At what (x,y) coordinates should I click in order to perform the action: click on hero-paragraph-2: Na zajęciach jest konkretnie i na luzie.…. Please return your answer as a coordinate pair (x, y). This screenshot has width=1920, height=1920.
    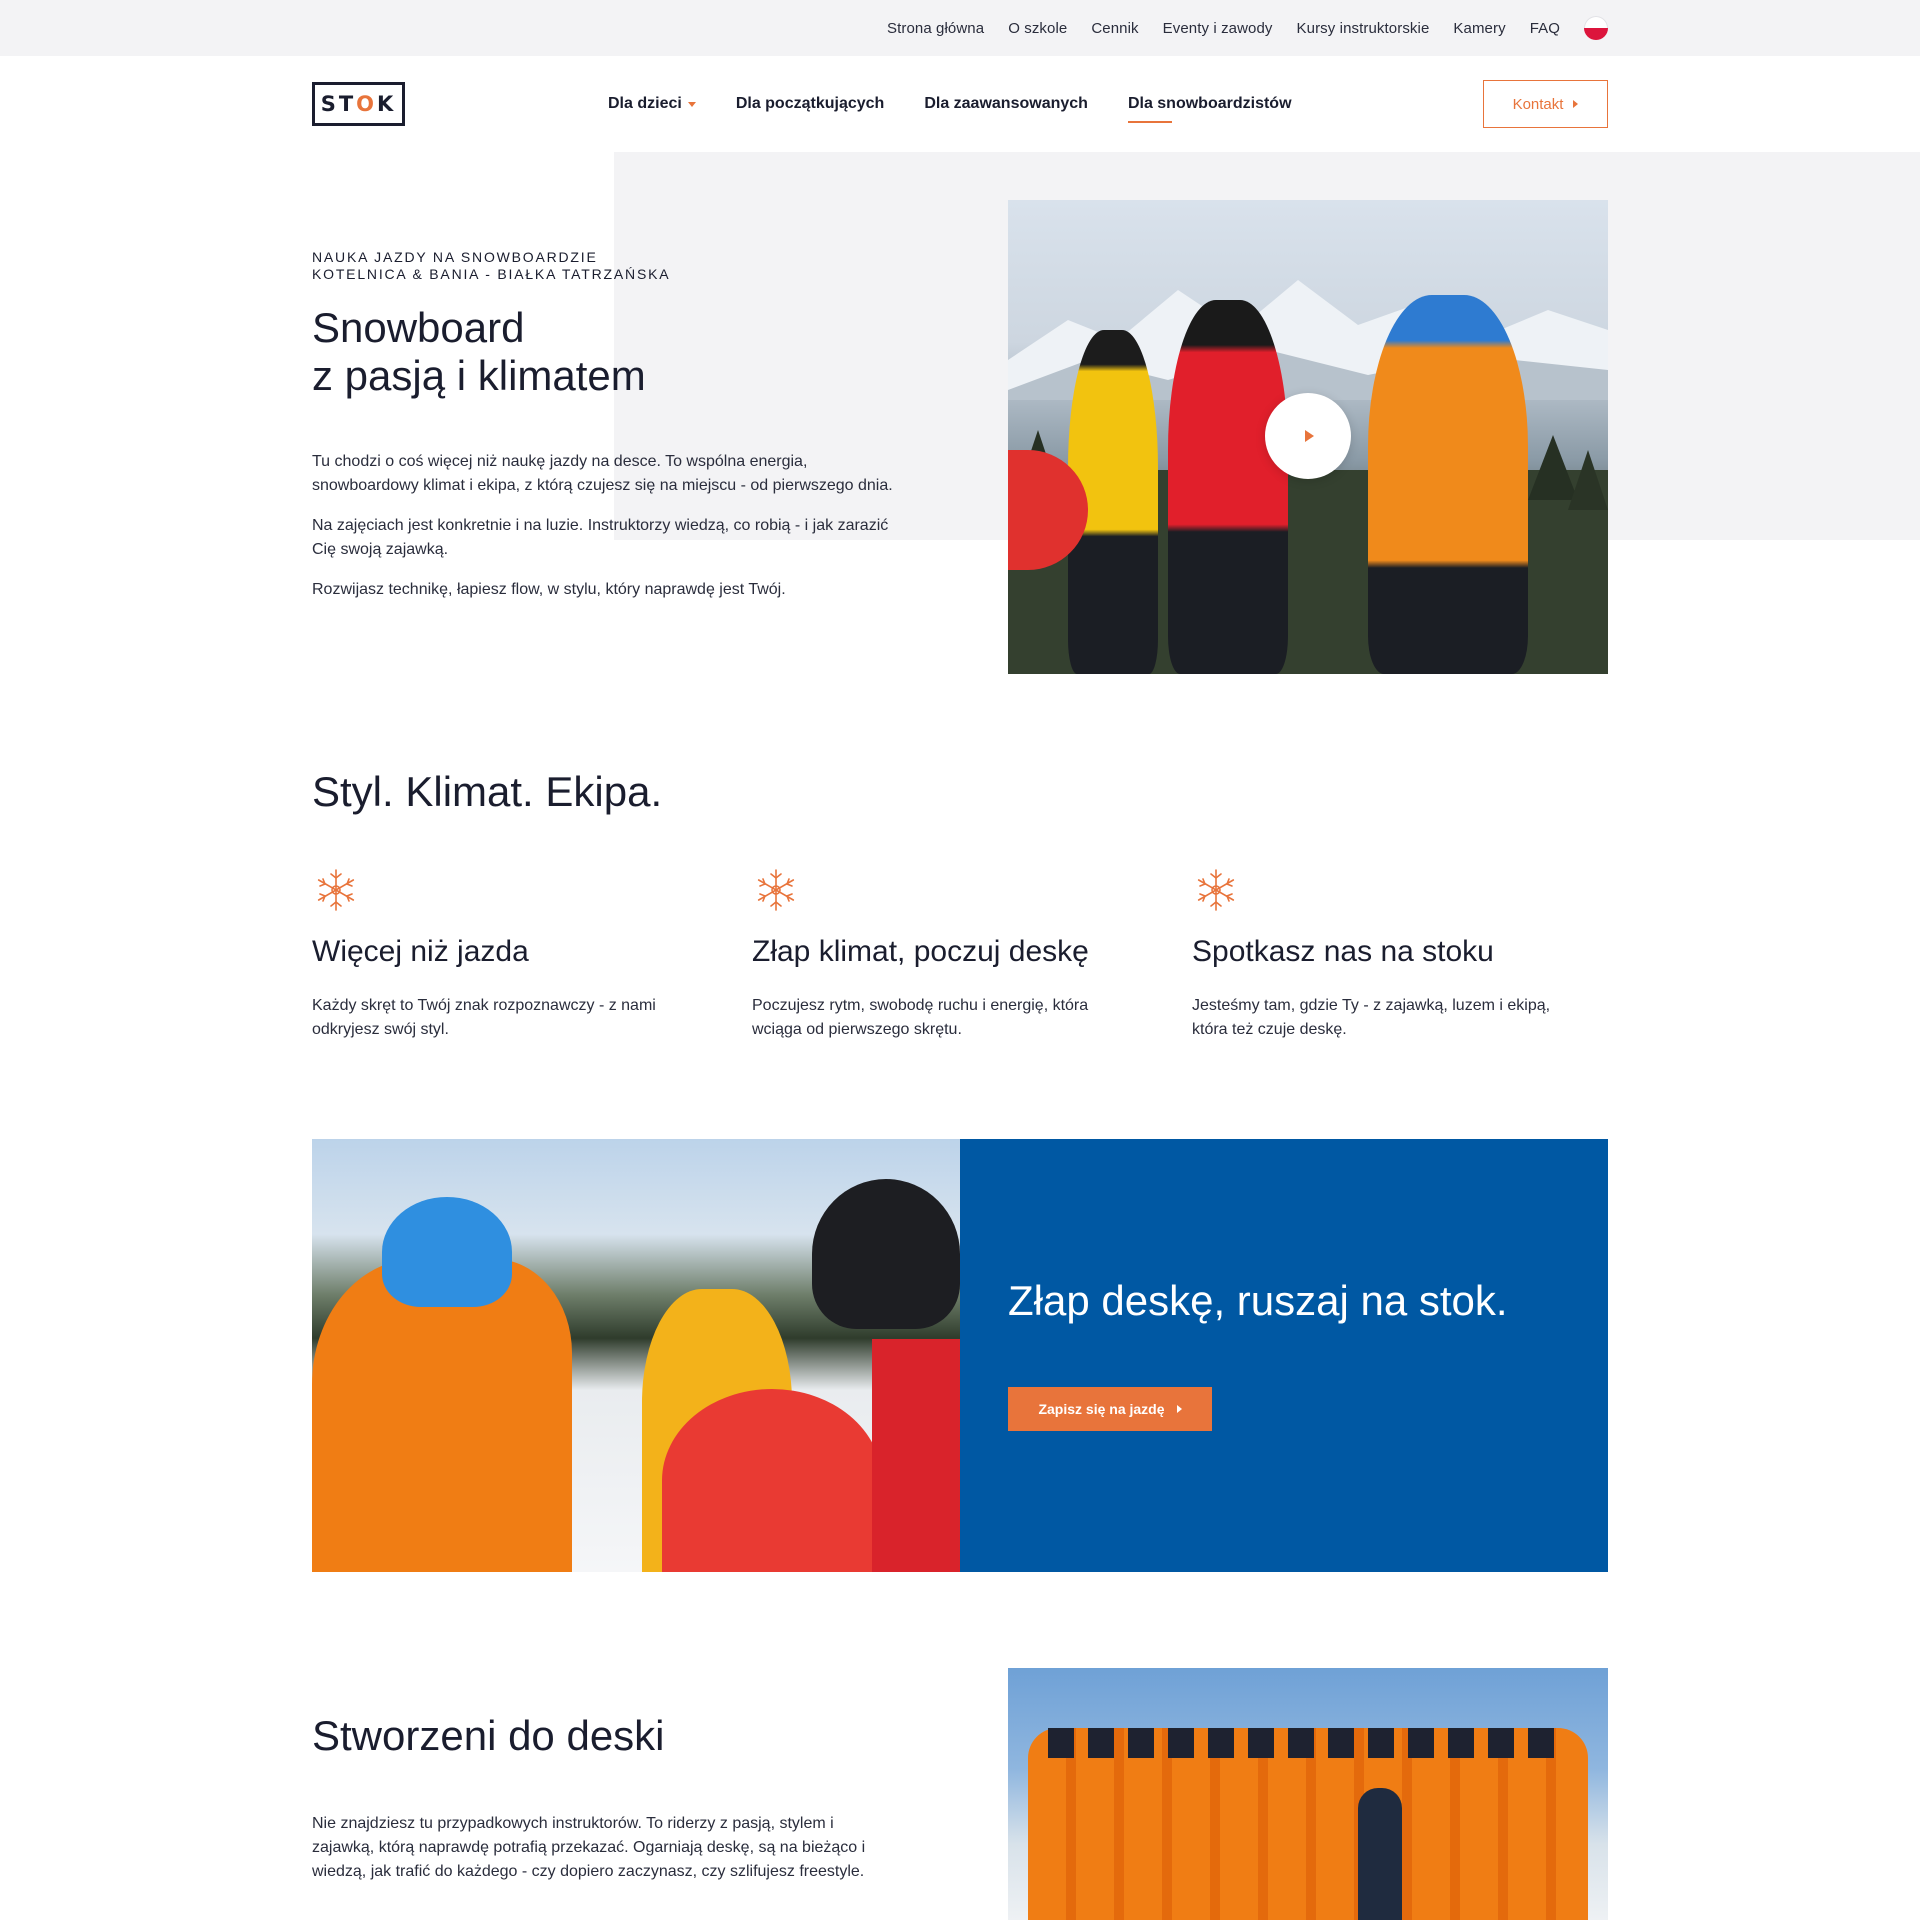
    Looking at the image, I should click on (600, 537).